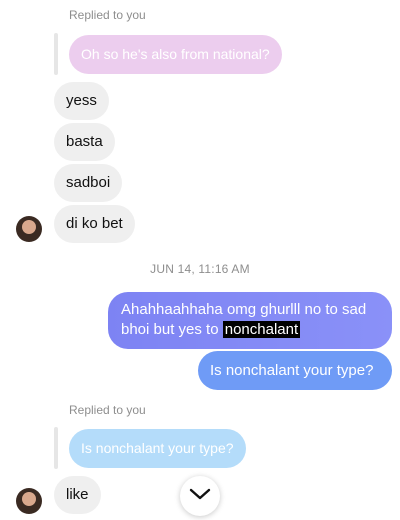 The width and height of the screenshot is (400, 520). I want to click on incoming-message: sadboi, so click(88, 183).